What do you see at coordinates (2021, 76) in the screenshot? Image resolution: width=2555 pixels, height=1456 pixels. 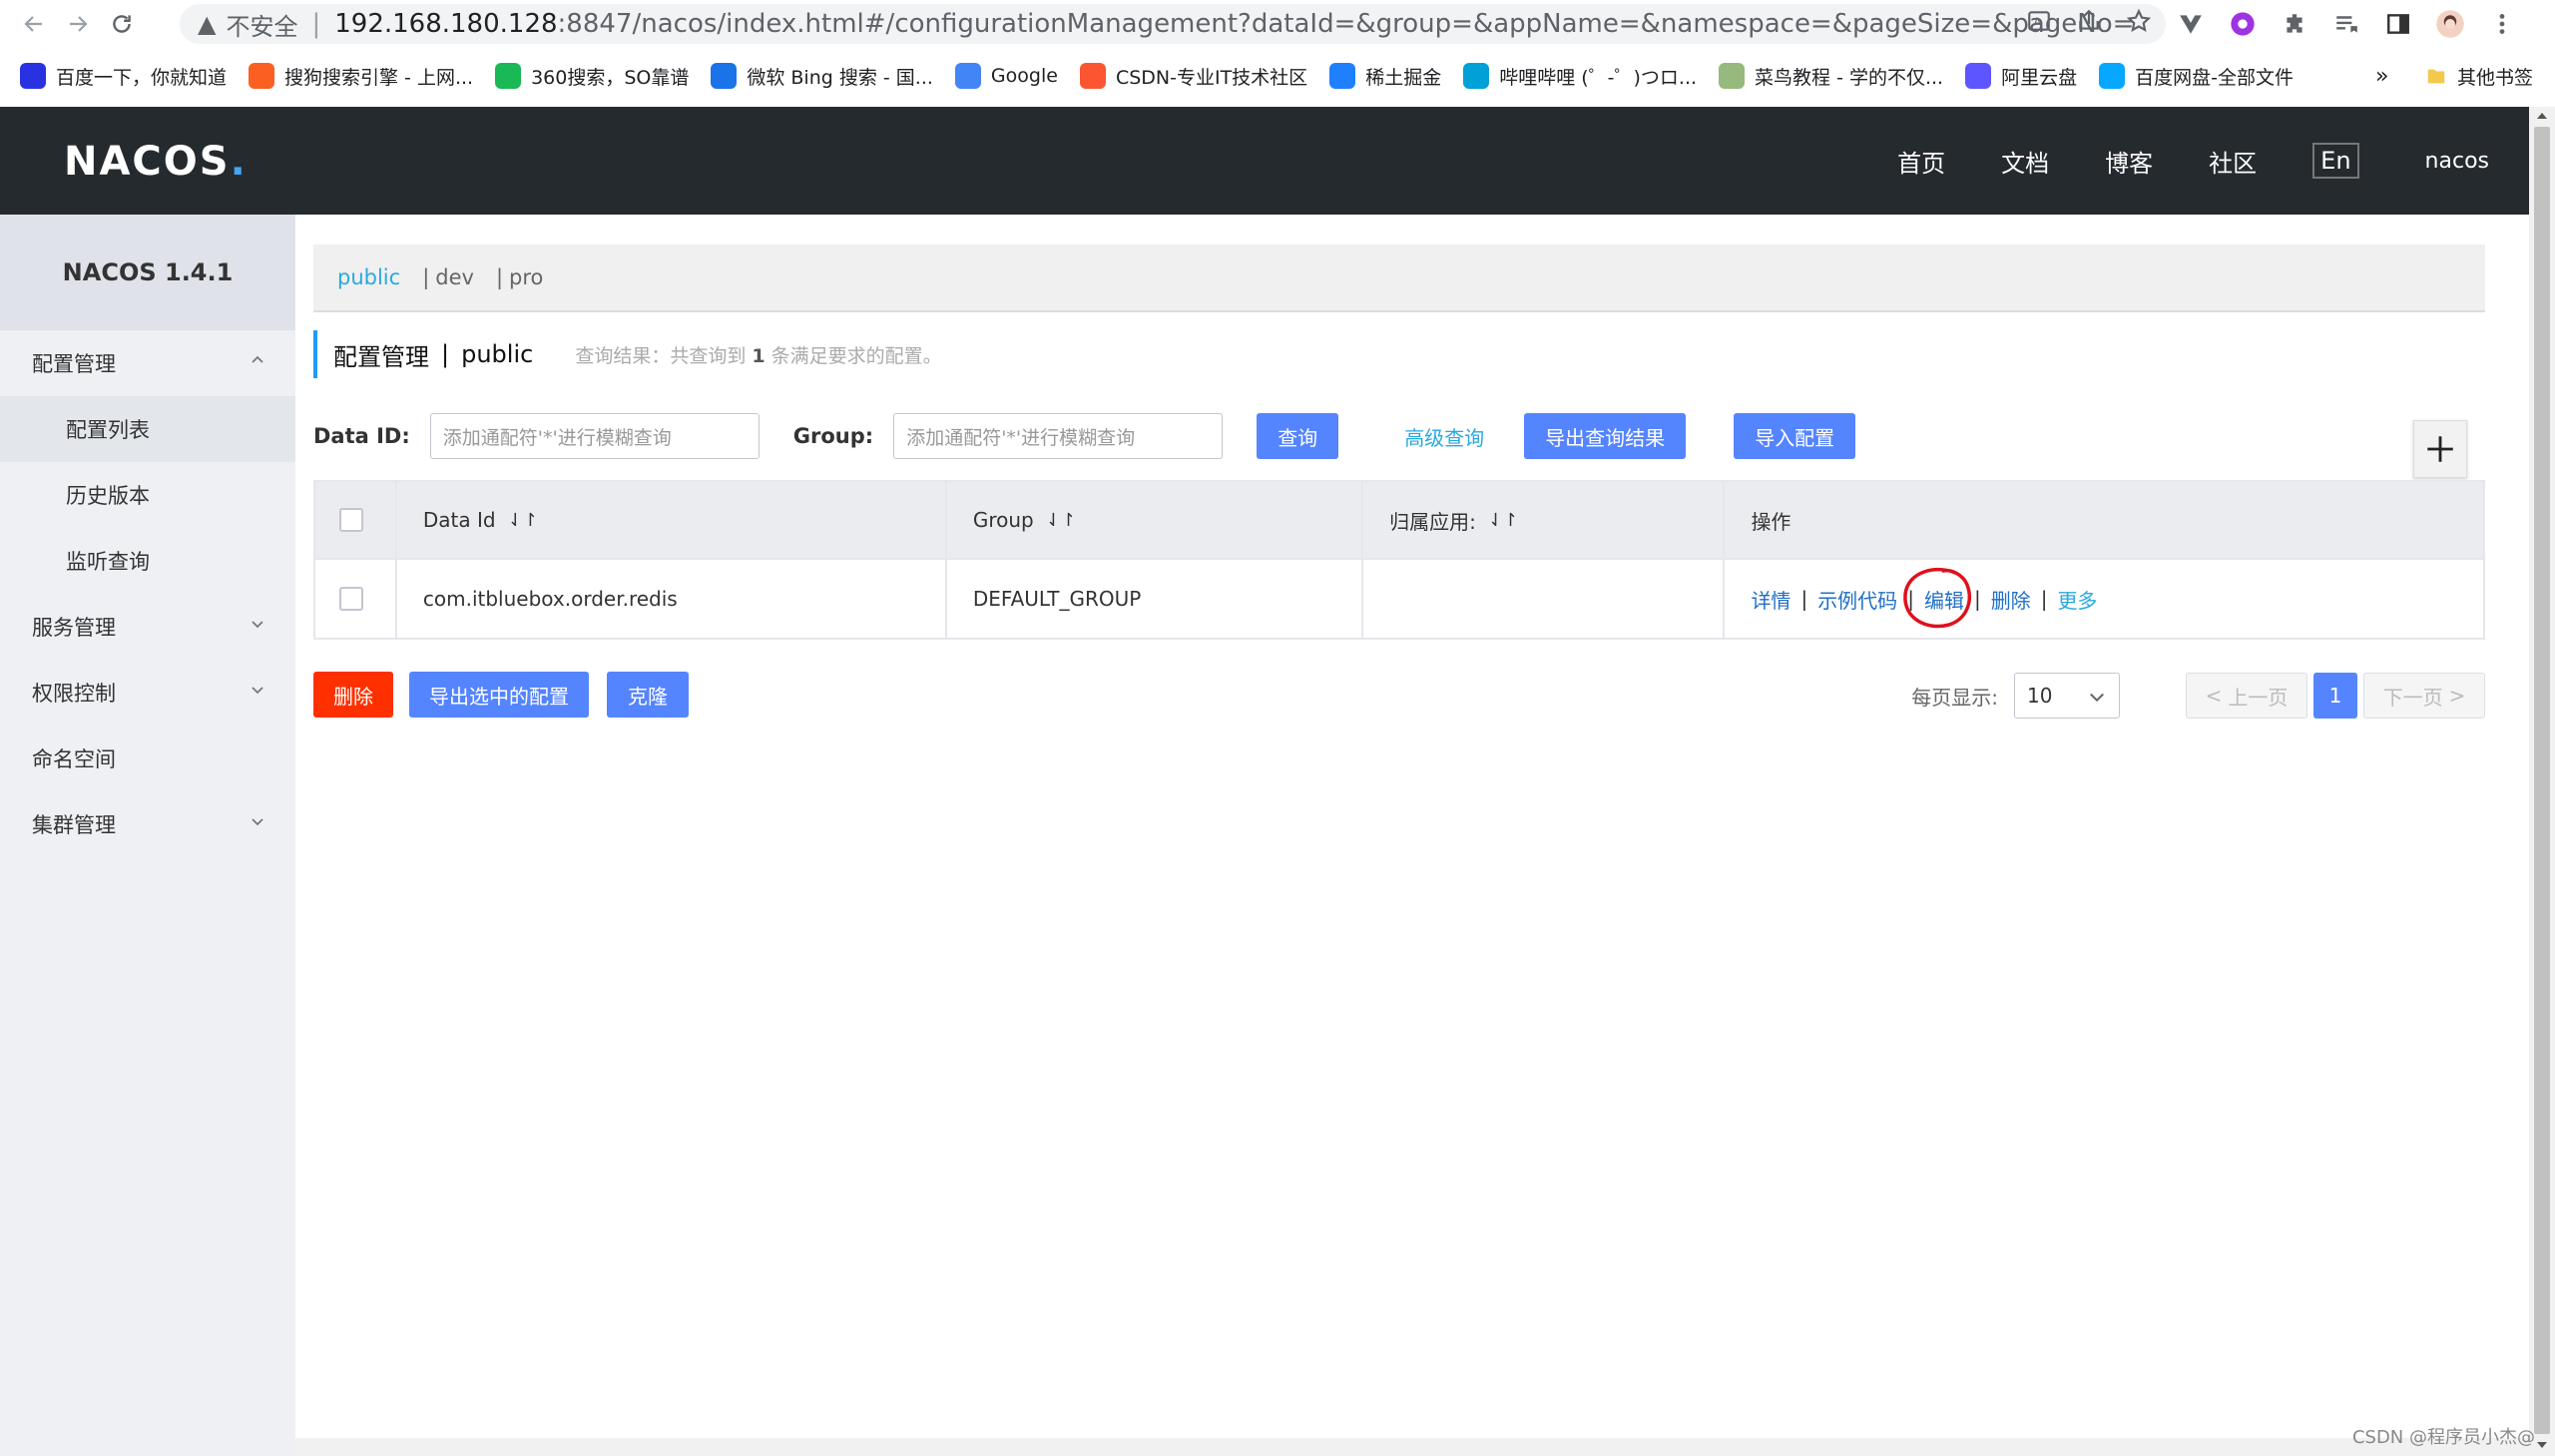 I see `bookmark-item: 阿里云盘` at bounding box center [2021, 76].